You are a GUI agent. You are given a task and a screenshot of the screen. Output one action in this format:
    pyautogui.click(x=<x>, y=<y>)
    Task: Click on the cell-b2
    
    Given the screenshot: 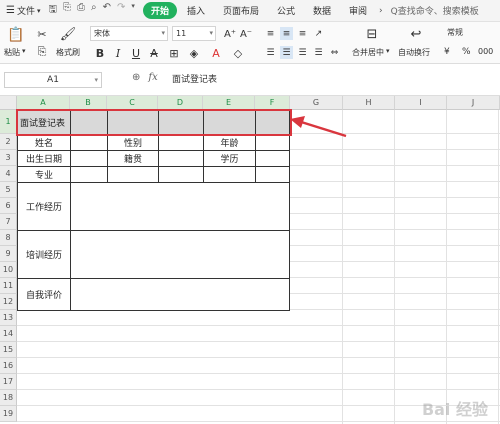 What is the action you would take?
    pyautogui.click(x=89, y=142)
    